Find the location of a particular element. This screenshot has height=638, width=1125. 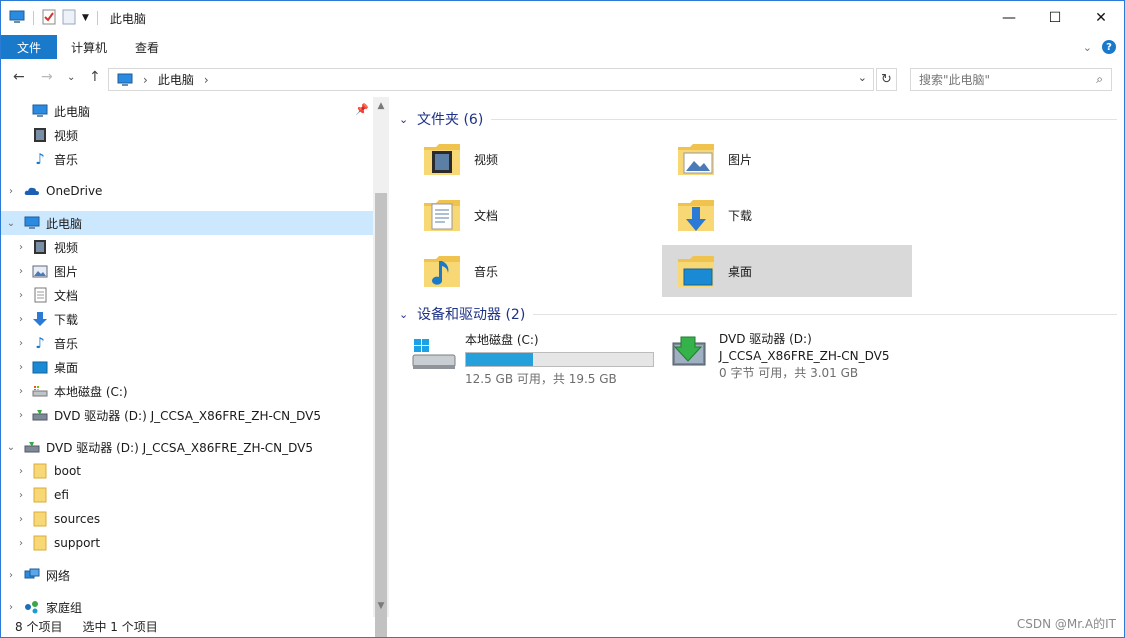

customize-dropdown-icon: ▼ is located at coordinates (85, 18).